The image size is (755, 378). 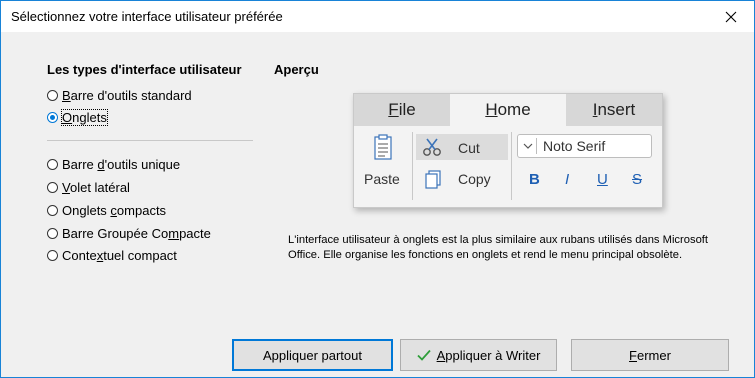 What do you see at coordinates (382, 179) in the screenshot?
I see `paste-label: Paste` at bounding box center [382, 179].